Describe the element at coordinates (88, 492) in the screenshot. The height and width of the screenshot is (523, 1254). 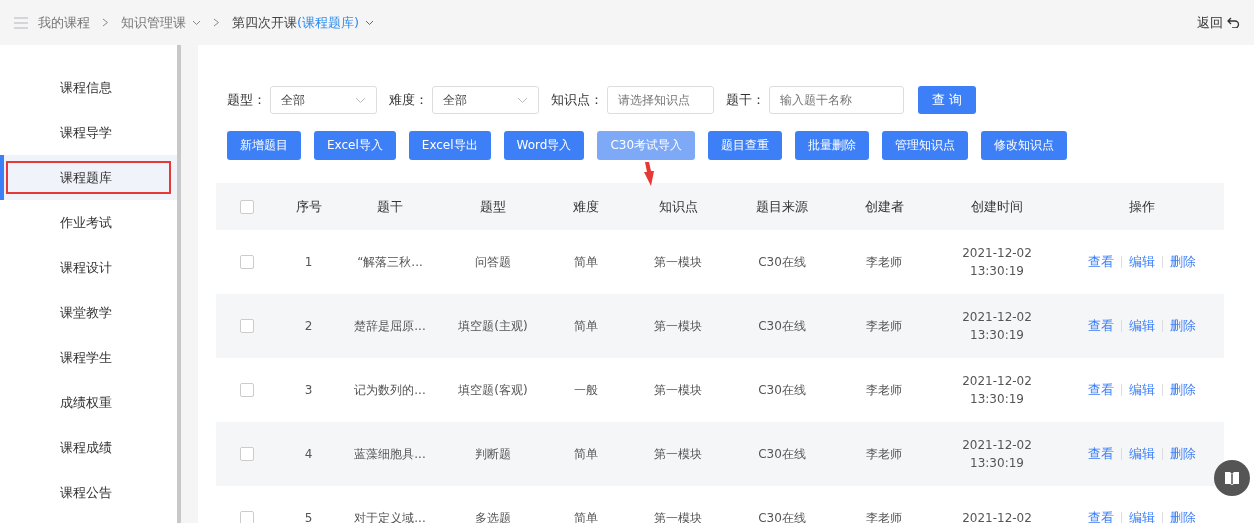
I see `sidebar-item: 课程公告` at that location.